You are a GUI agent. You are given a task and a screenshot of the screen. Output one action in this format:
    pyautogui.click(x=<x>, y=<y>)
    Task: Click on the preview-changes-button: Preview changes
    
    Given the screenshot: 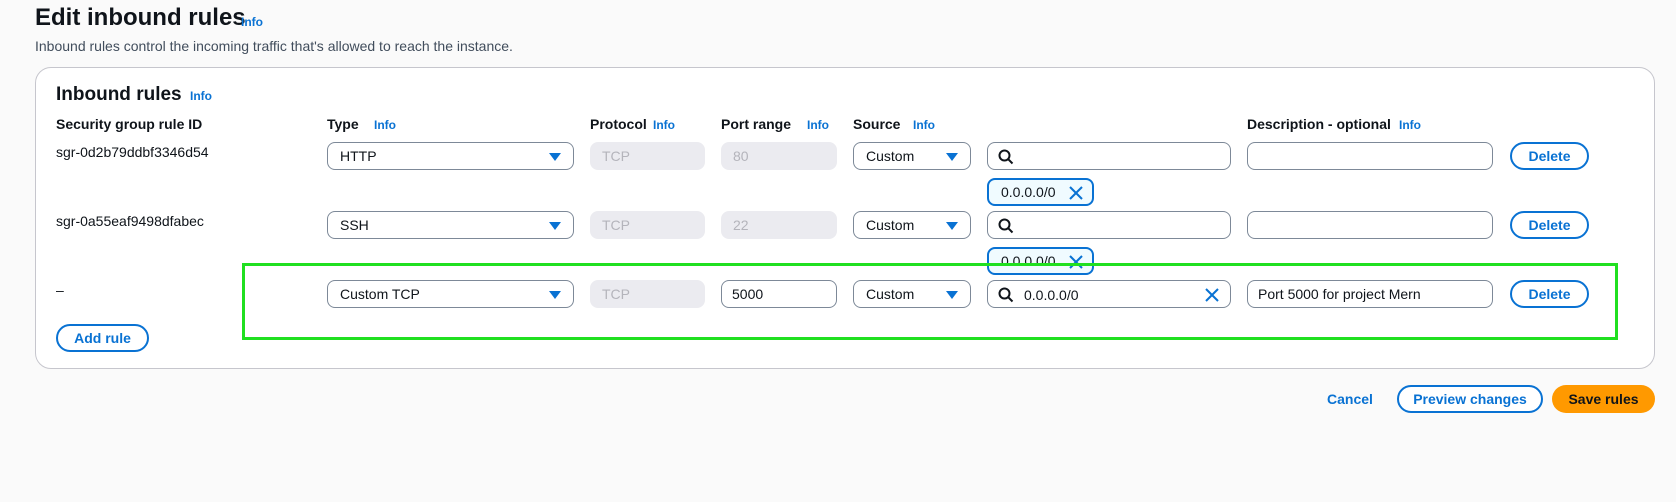 What is the action you would take?
    pyautogui.click(x=1470, y=399)
    